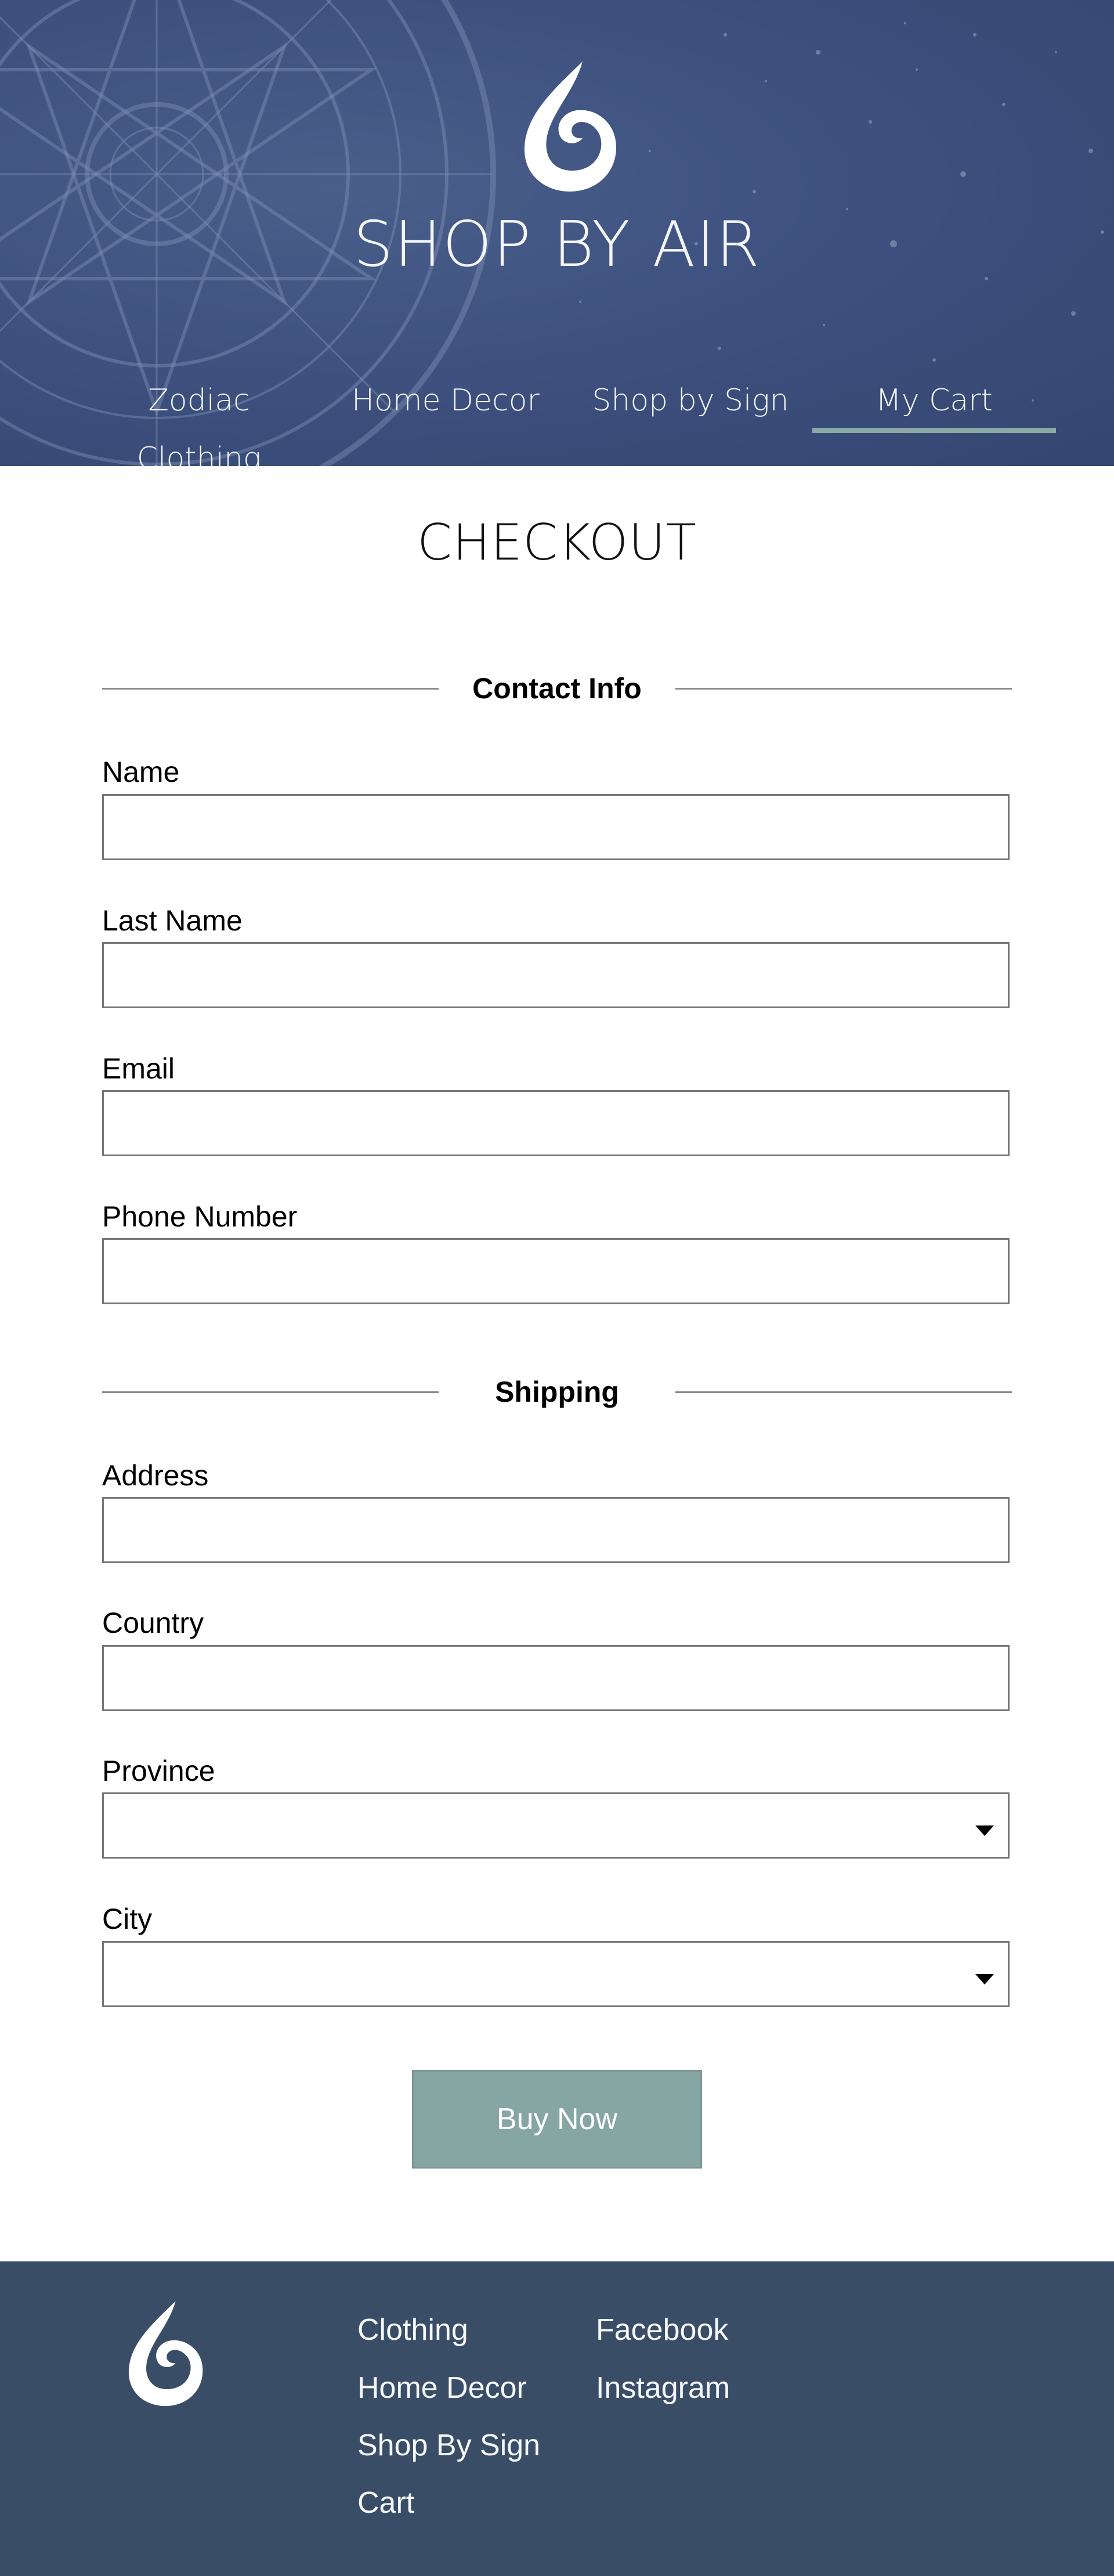  Describe the element at coordinates (412, 2330) in the screenshot. I see `footer-link-clothing: Clothing` at that location.